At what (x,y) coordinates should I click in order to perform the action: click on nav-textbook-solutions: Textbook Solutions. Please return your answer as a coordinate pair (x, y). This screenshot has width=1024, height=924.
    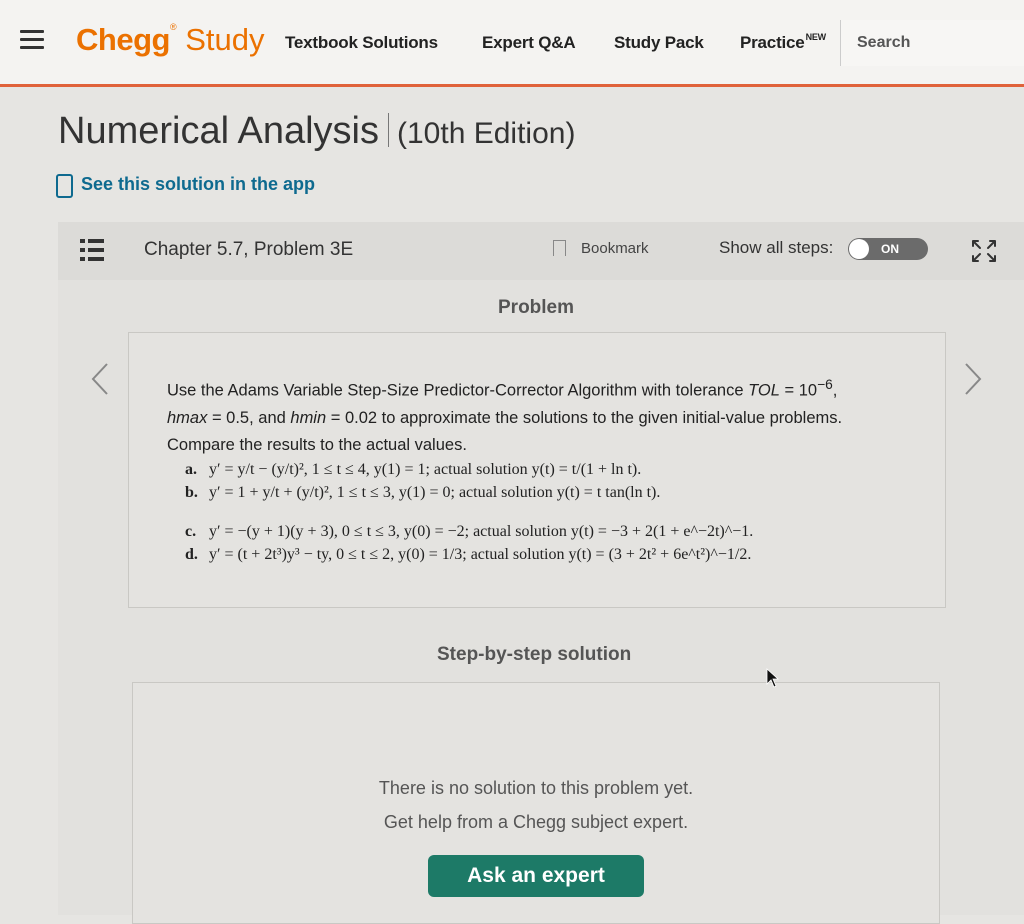
    Looking at the image, I should click on (361, 43).